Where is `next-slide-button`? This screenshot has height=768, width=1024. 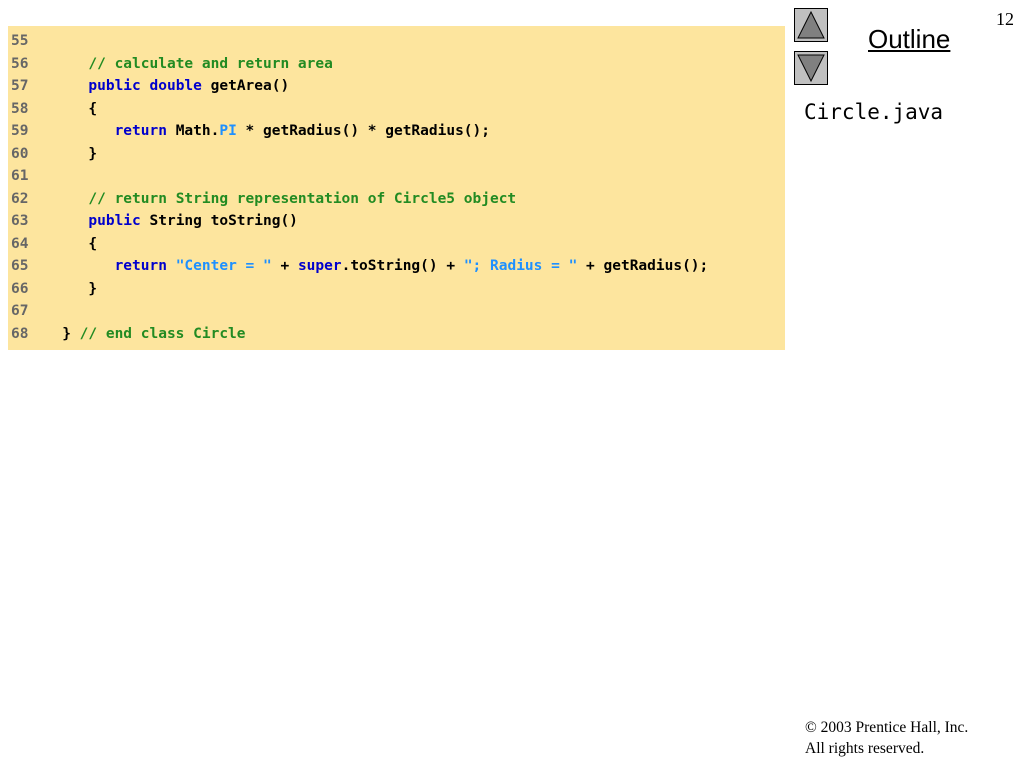 next-slide-button is located at coordinates (811, 68).